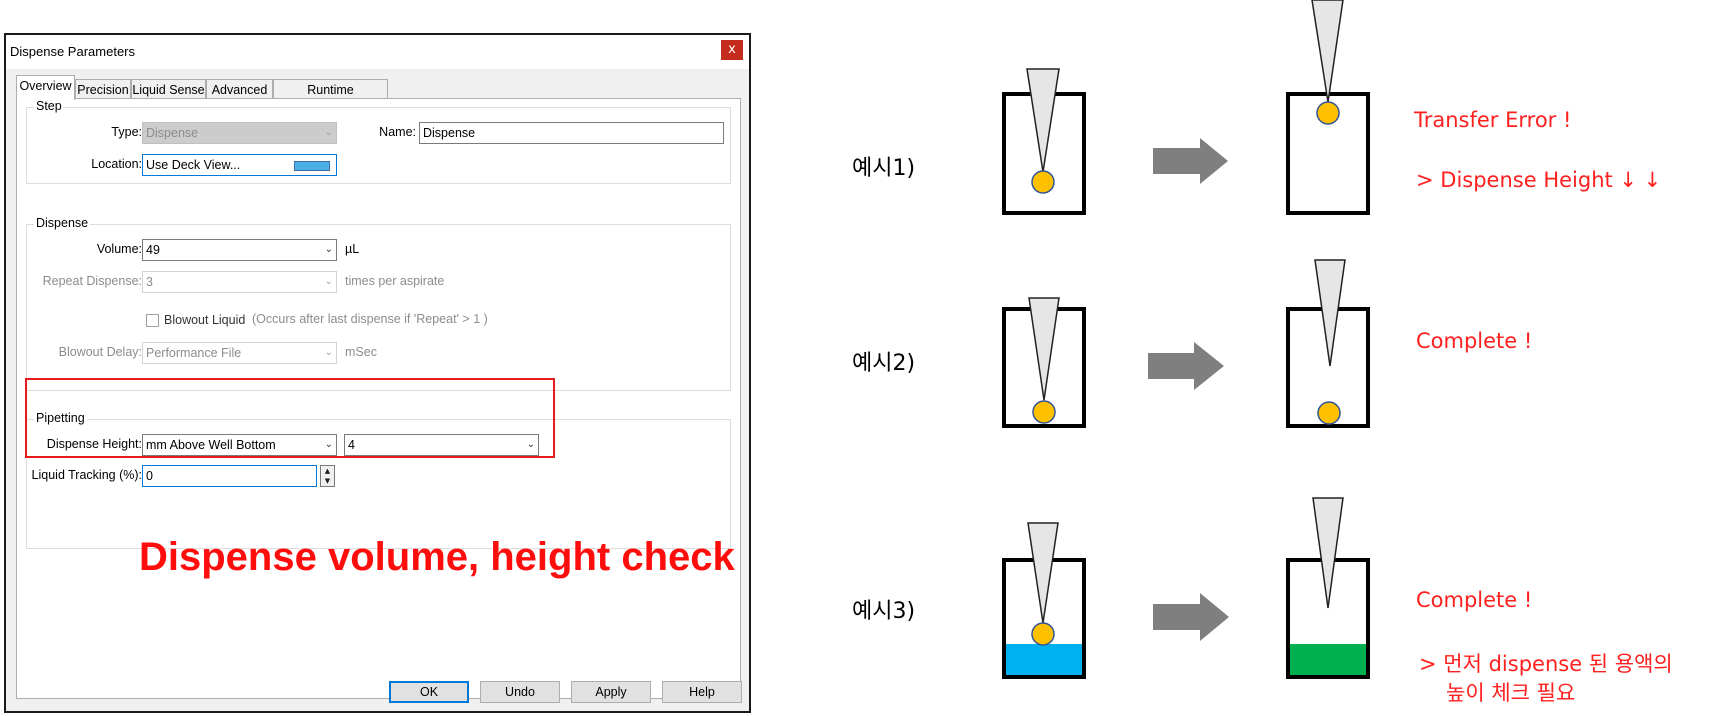 The width and height of the screenshot is (1735, 716). I want to click on example-1-result: Transfer Error !, so click(1493, 120).